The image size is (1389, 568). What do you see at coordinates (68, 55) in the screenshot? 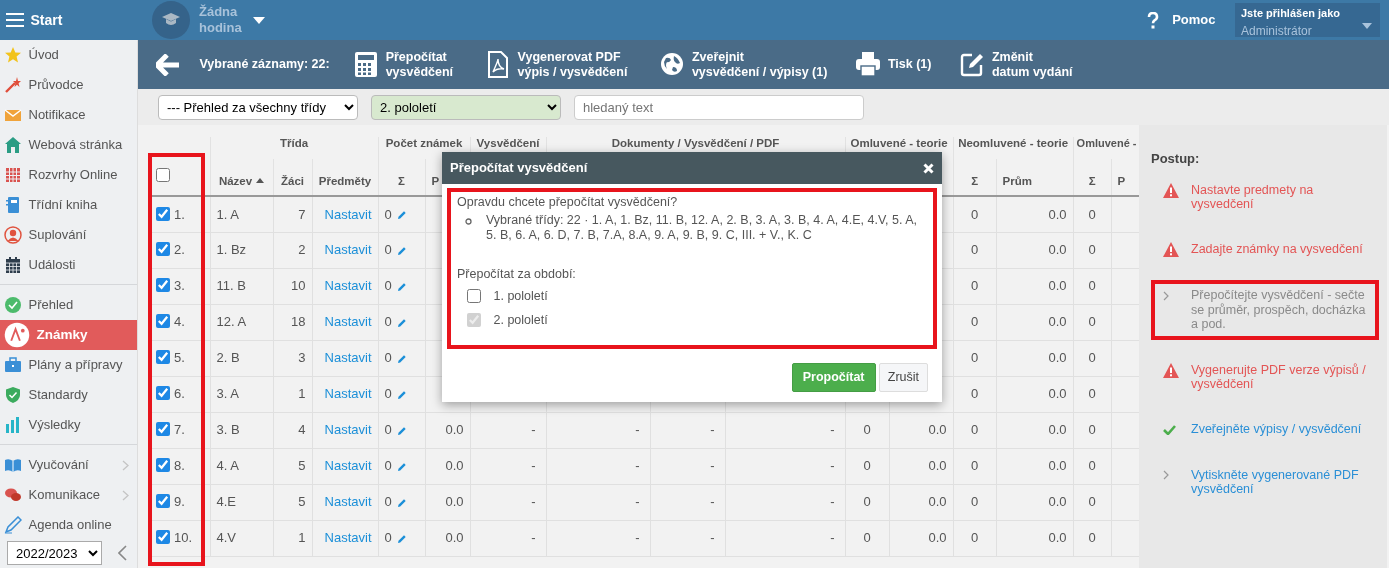
I see `sidebar-item: Úvod` at bounding box center [68, 55].